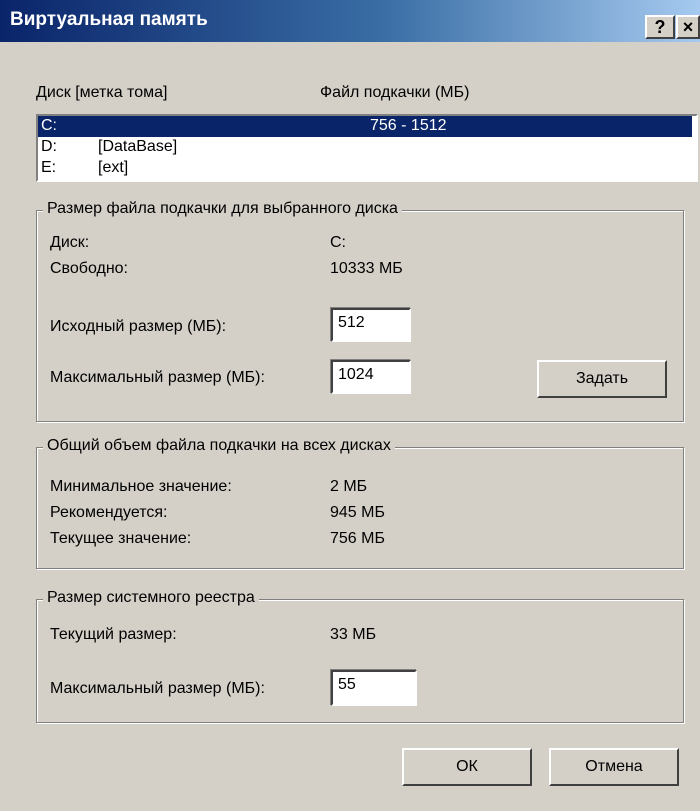 The width and height of the screenshot is (700, 811). I want to click on registry-current-value: 33 МБ, so click(353, 634).